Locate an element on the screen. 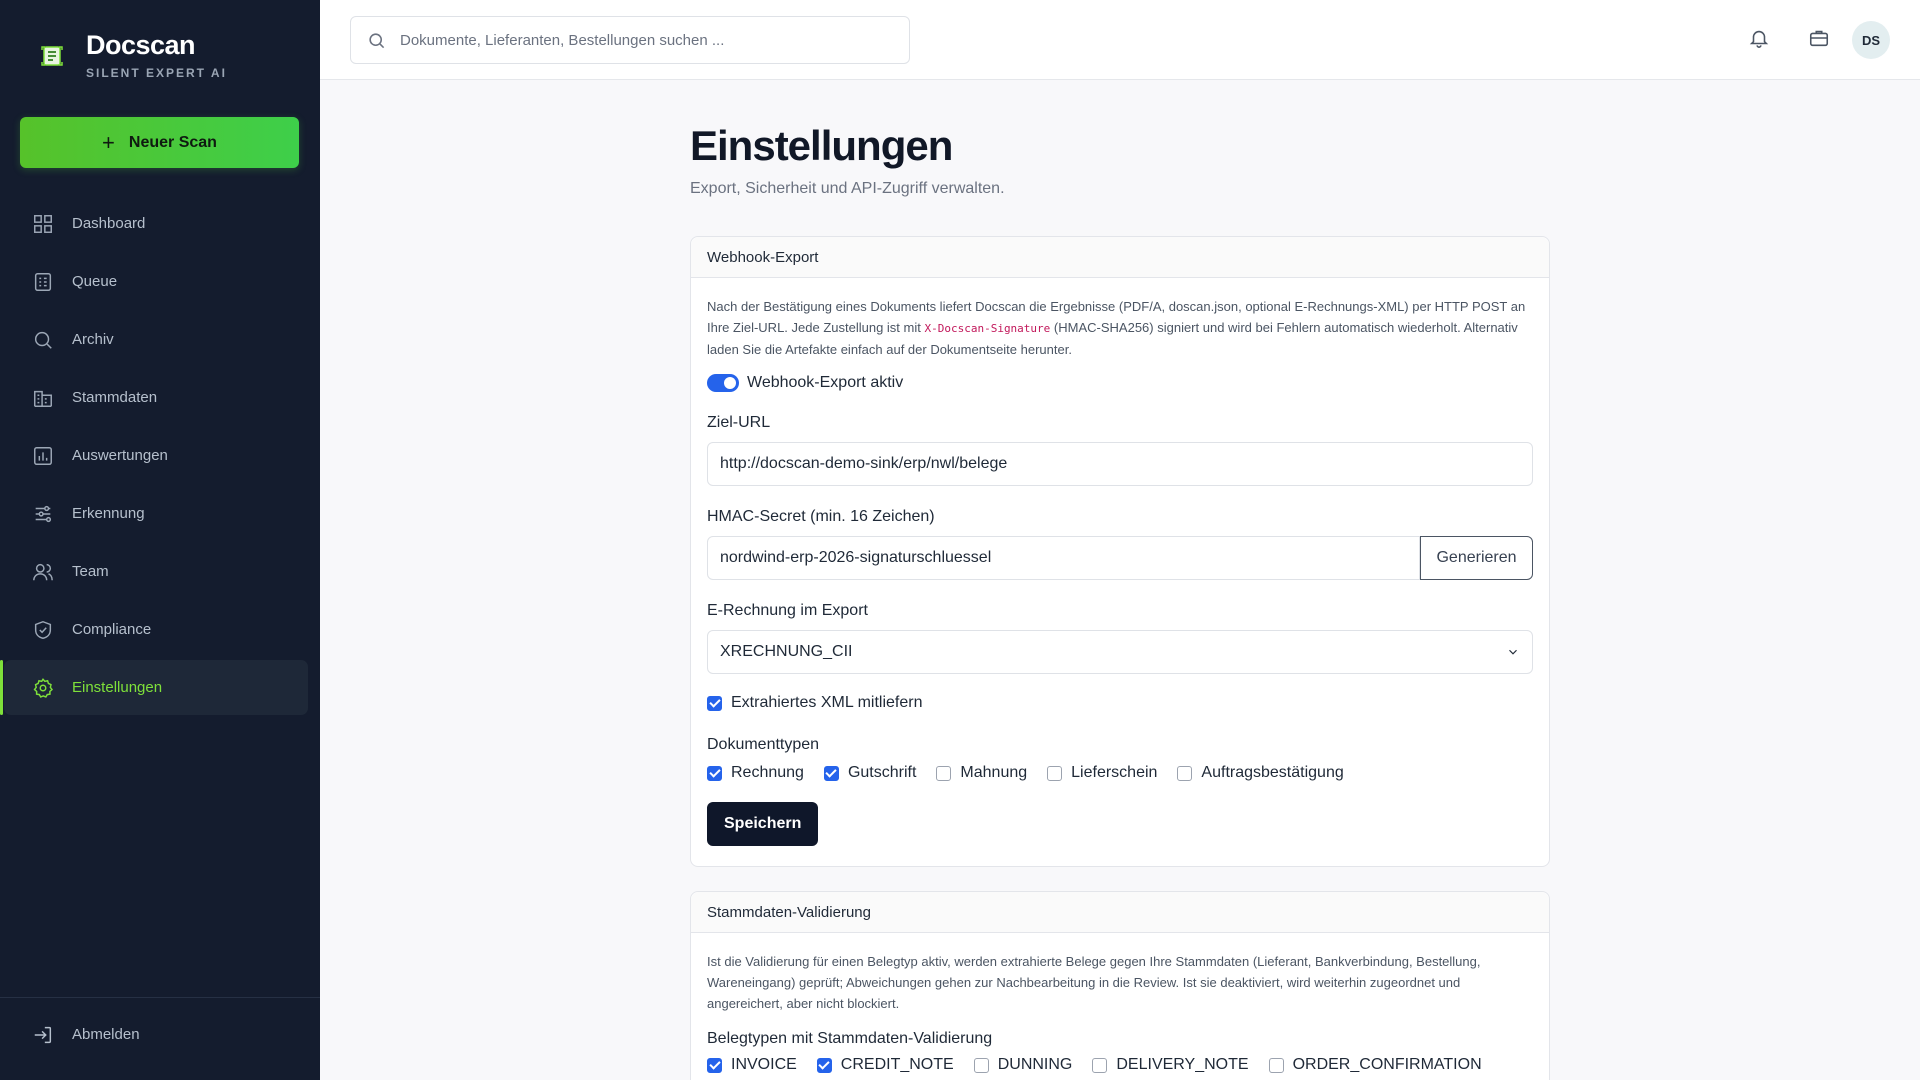 Image resolution: width=1920 pixels, height=1080 pixels. mahnung-checkbox is located at coordinates (944, 773).